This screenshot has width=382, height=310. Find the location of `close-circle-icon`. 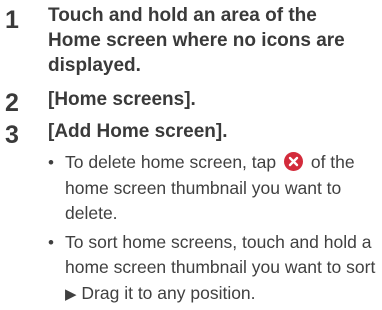

close-circle-icon is located at coordinates (293, 161).